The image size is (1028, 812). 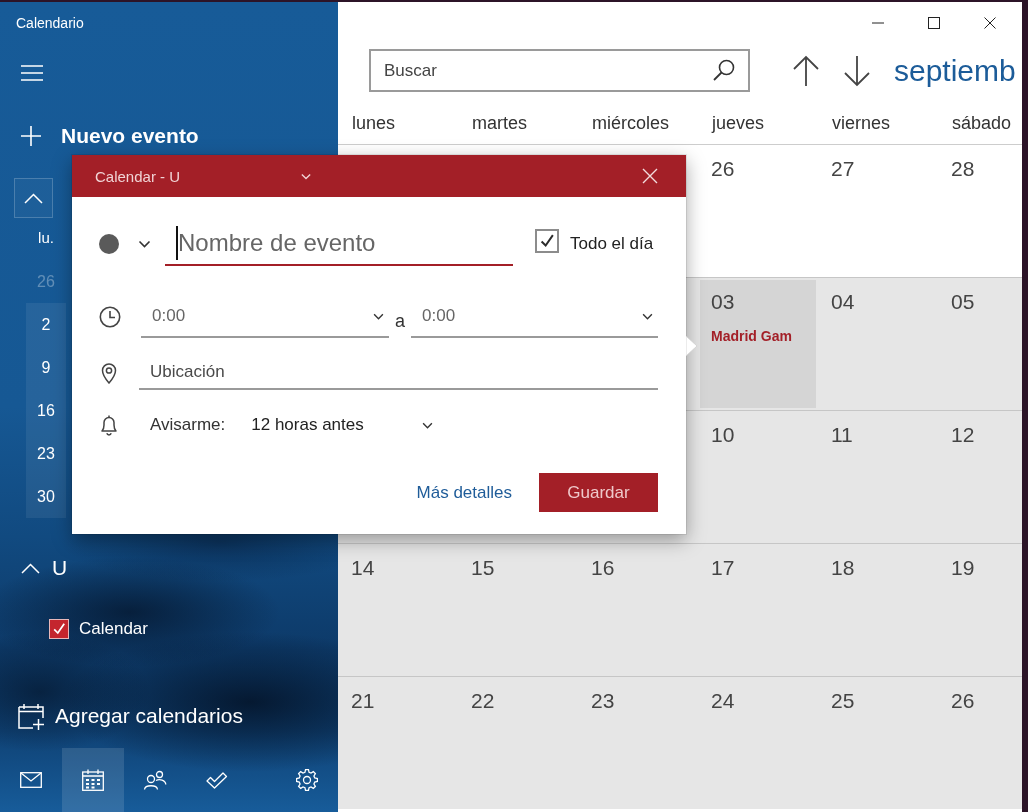 What do you see at coordinates (110, 317) in the screenshot?
I see `clock-icon` at bounding box center [110, 317].